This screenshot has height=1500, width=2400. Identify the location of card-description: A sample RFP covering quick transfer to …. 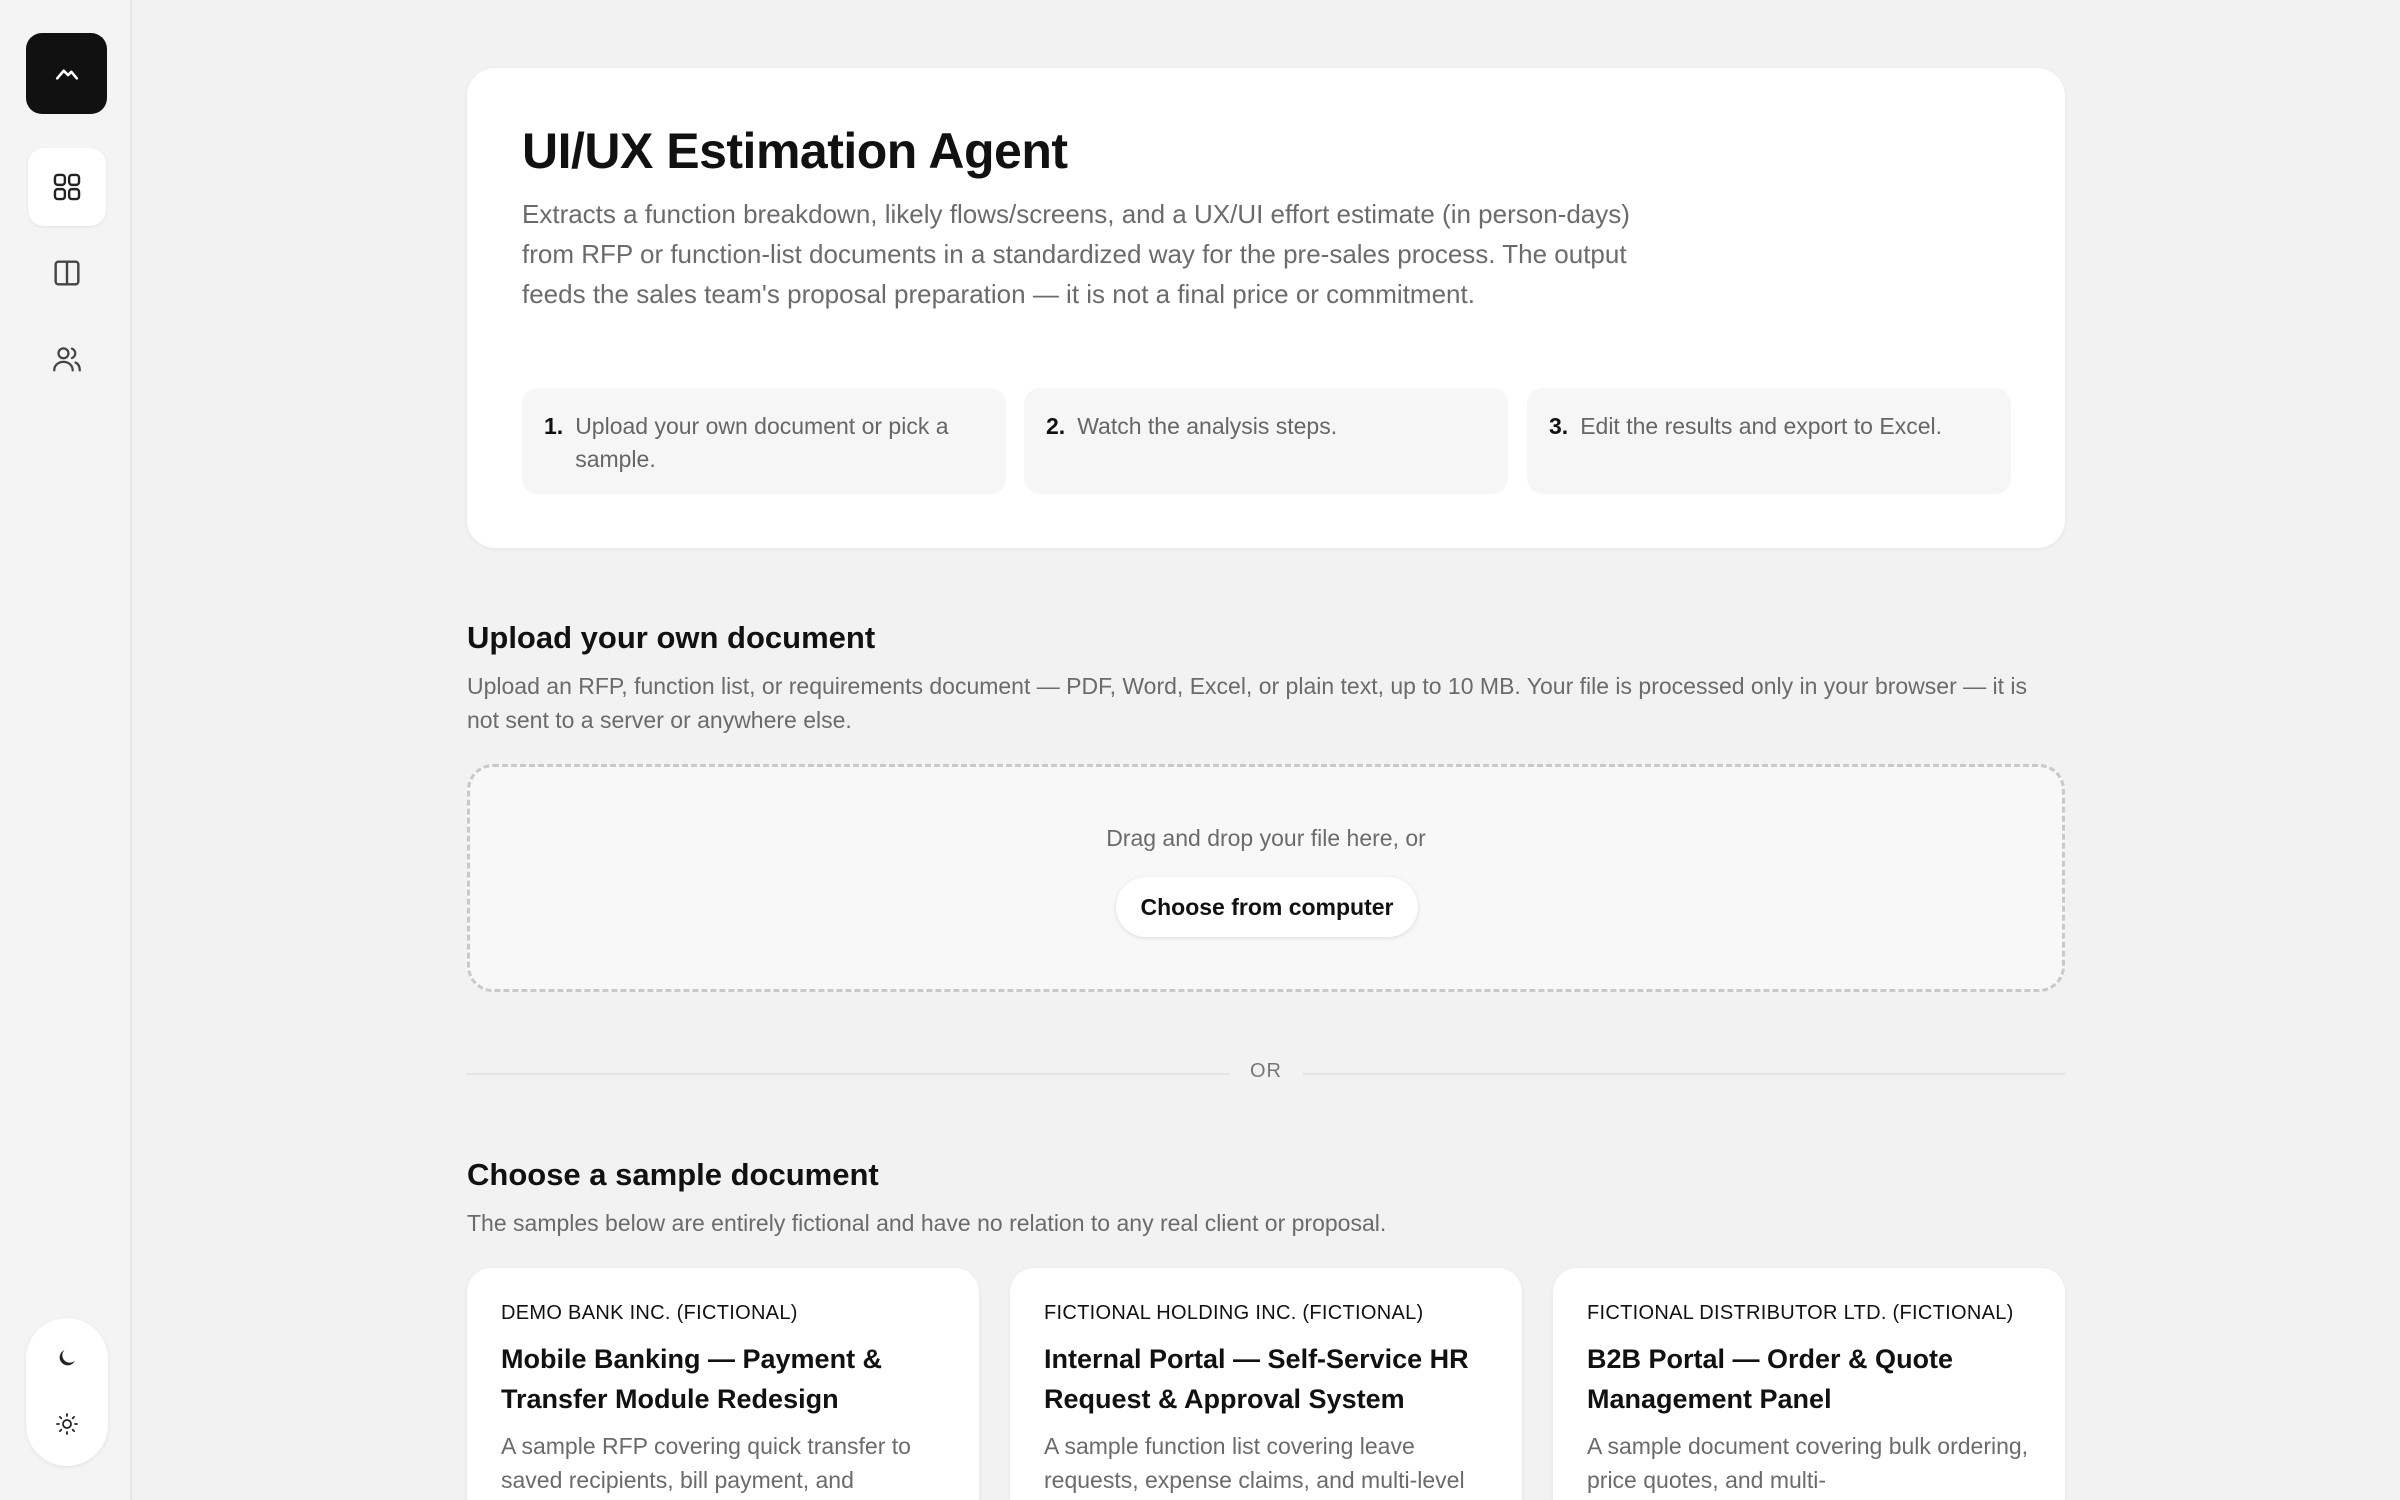
(706, 1463).